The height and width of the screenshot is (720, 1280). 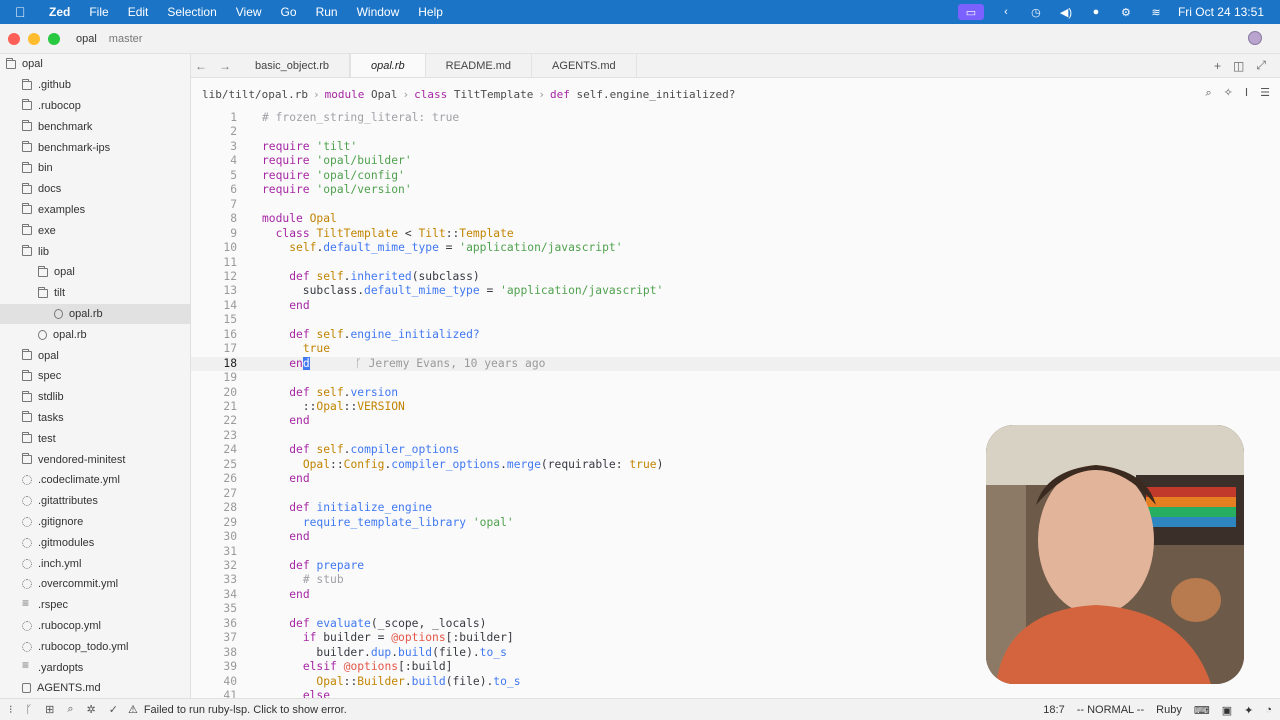 What do you see at coordinates (1228, 93) in the screenshot?
I see `inline-assist-icon: ✧` at bounding box center [1228, 93].